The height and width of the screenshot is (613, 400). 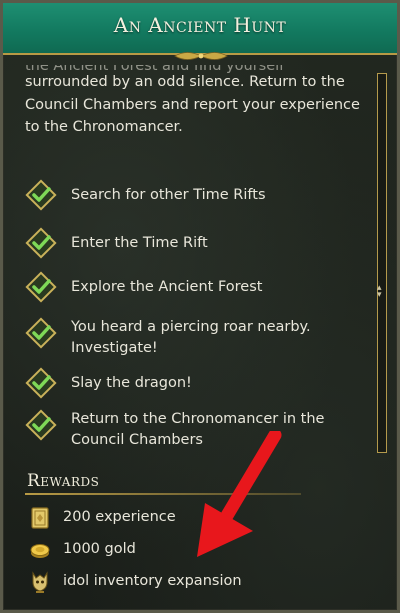 What do you see at coordinates (40, 582) in the screenshot?
I see `idol-icon` at bounding box center [40, 582].